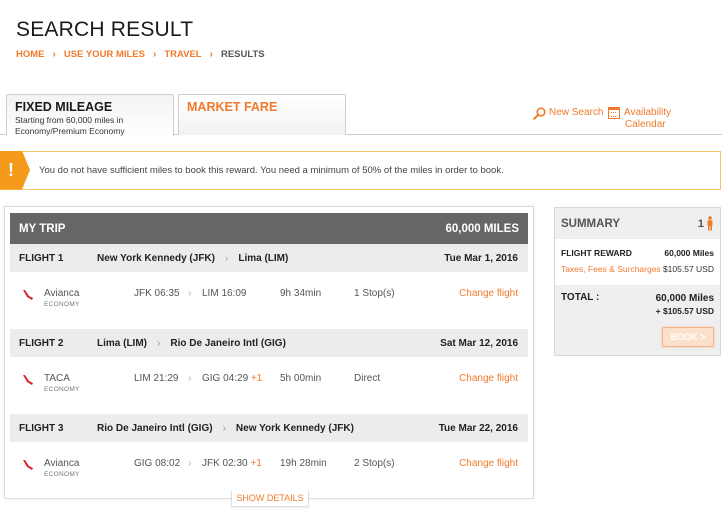 Image resolution: width=722 pixels, height=511 pixels. I want to click on taxes-link: Taxes, Fees & Surcharges, so click(611, 269).